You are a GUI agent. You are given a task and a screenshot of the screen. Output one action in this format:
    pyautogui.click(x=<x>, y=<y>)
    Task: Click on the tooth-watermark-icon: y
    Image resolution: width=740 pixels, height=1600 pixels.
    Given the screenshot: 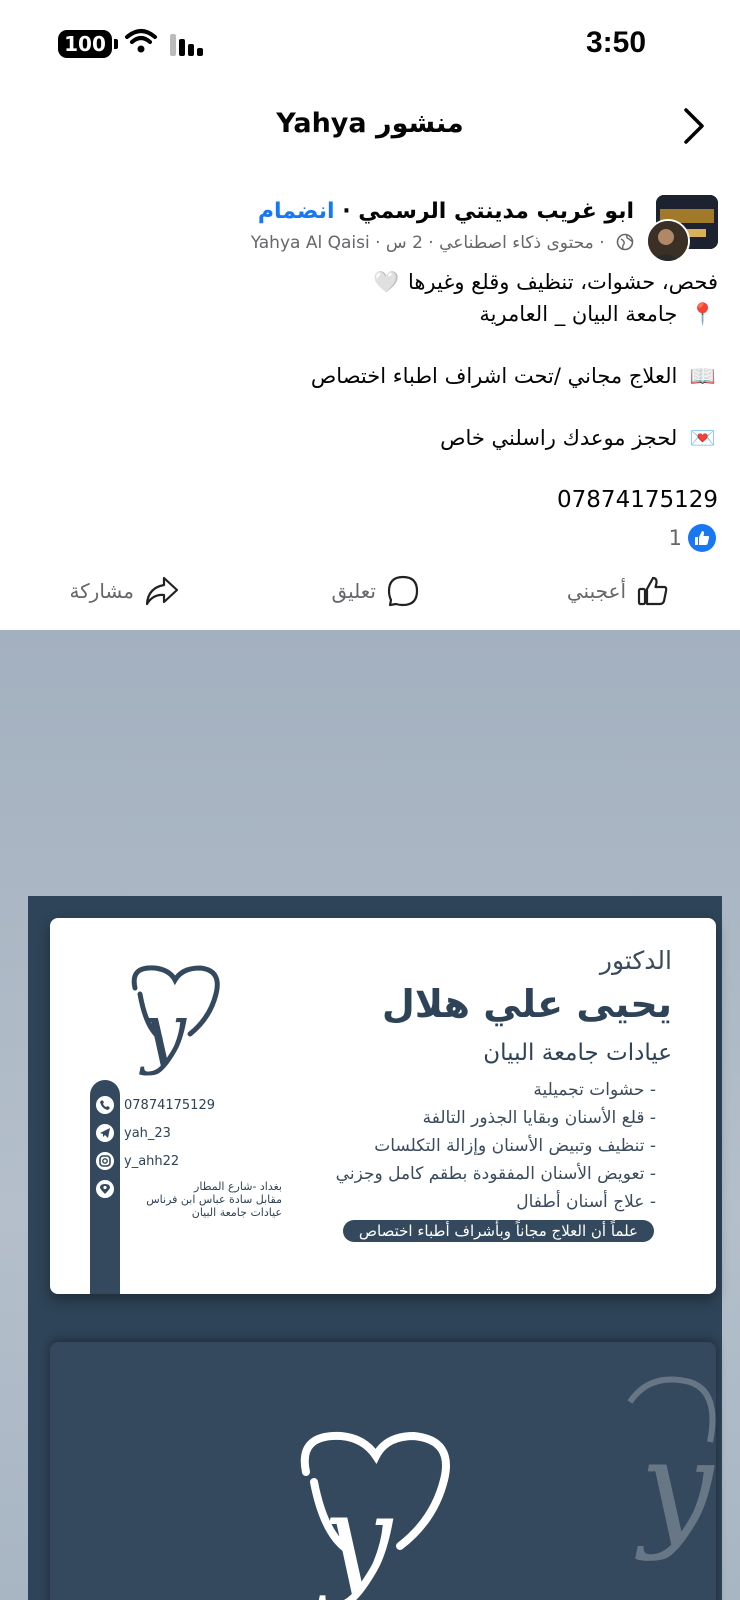 What is the action you would take?
    pyautogui.click(x=671, y=1469)
    